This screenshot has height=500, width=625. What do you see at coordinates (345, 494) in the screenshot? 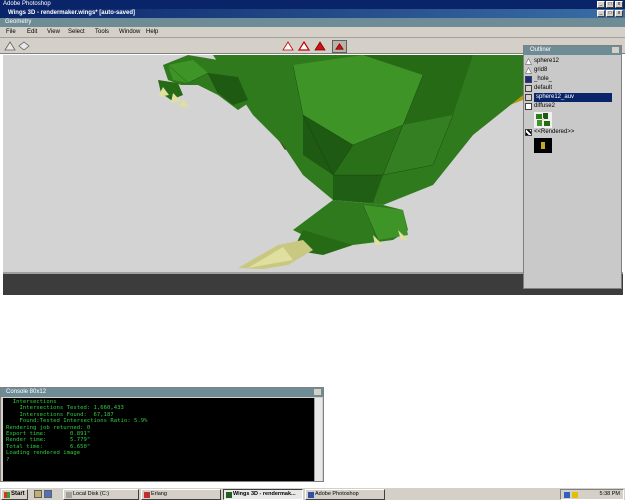
I see `task-photoshop: Adobe Photoshop` at bounding box center [345, 494].